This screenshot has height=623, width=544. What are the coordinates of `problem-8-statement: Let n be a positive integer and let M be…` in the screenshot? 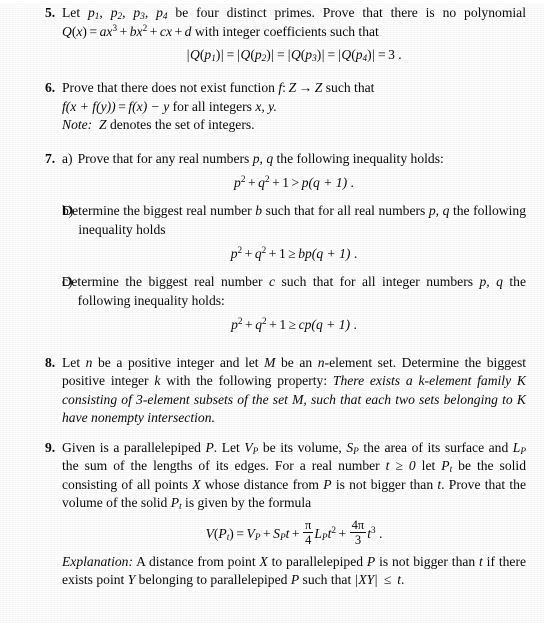 It's located at (294, 391).